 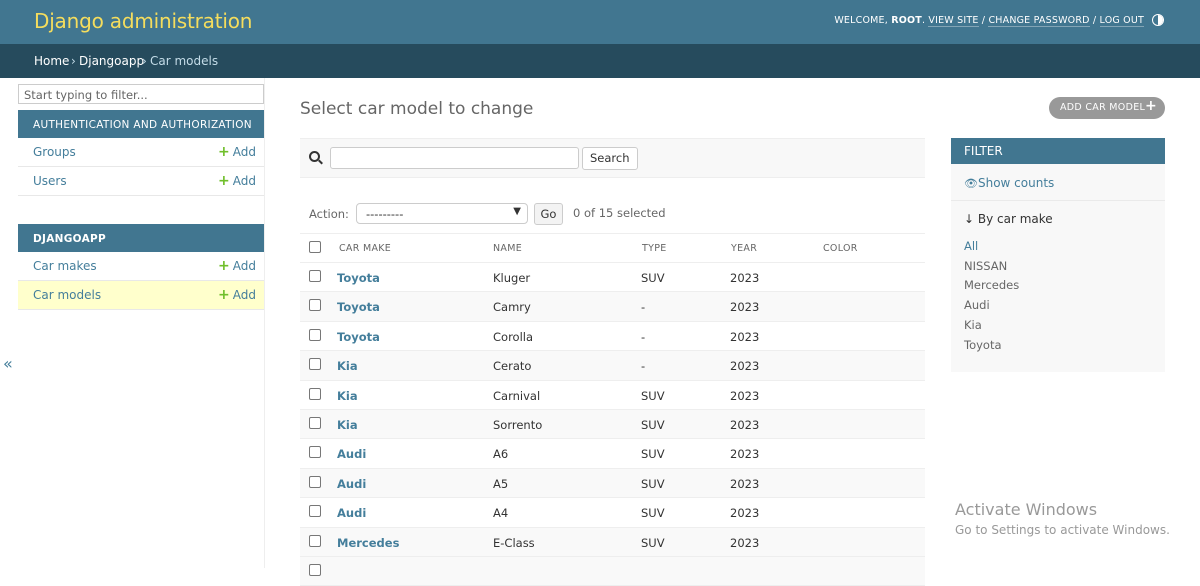 What do you see at coordinates (141, 152) in the screenshot?
I see `sidebar-item-groups: Groups + Add` at bounding box center [141, 152].